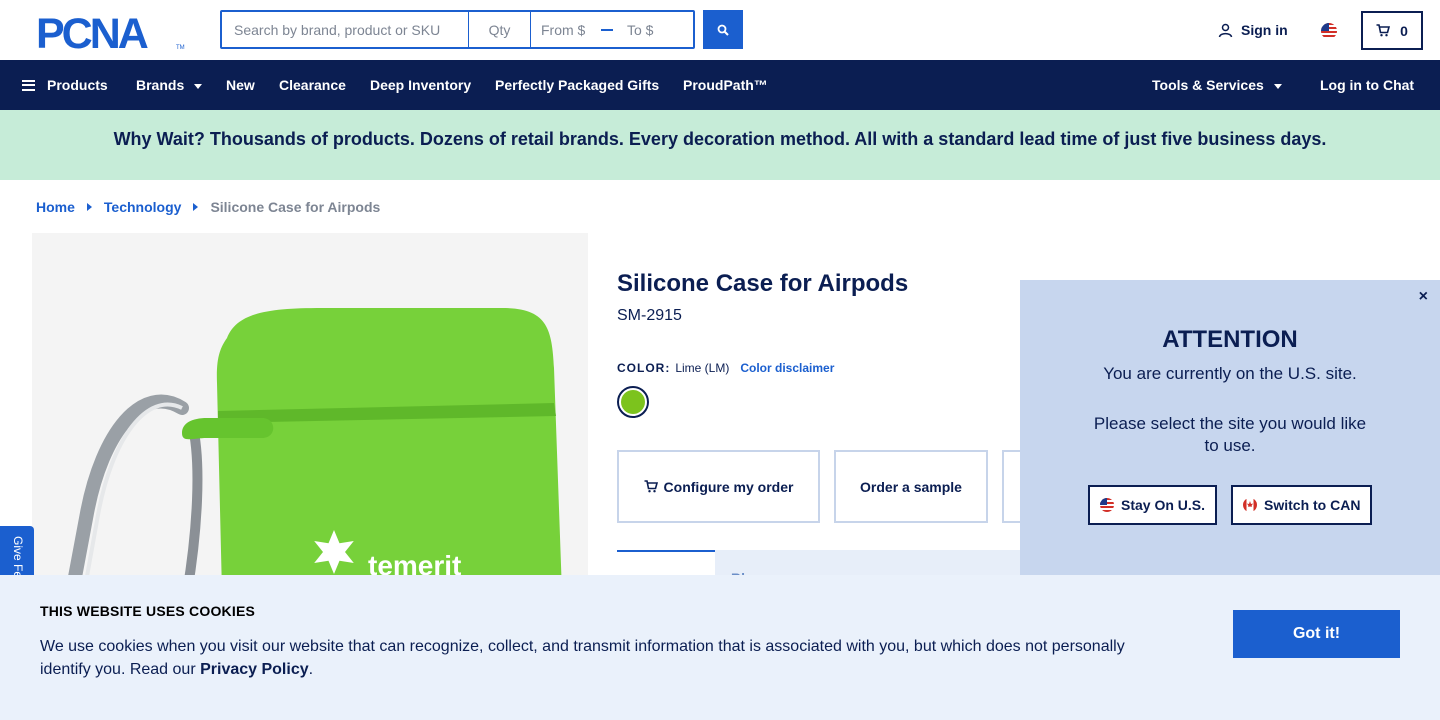  What do you see at coordinates (1163, 505) in the screenshot?
I see `stay-us-label: Stay On U.S.` at bounding box center [1163, 505].